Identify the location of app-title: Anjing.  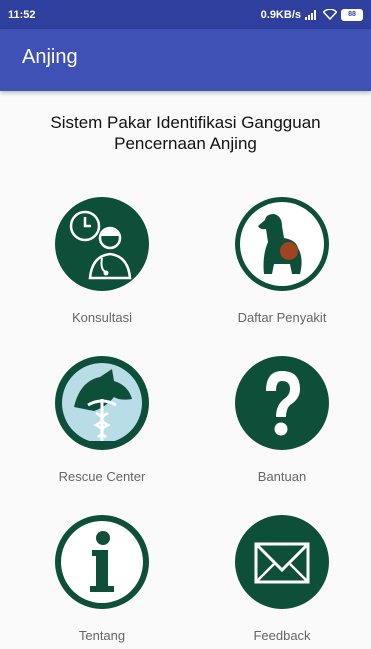
(50, 57).